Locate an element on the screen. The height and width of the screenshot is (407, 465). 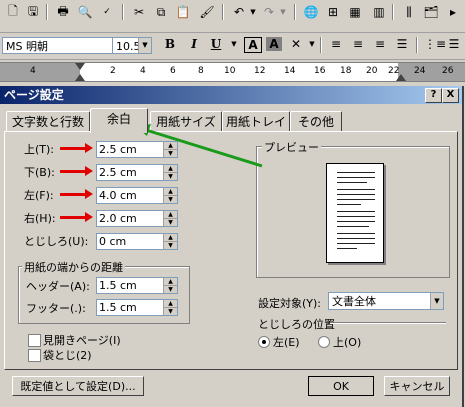
green-arrow-annotation is located at coordinates (199, 146).